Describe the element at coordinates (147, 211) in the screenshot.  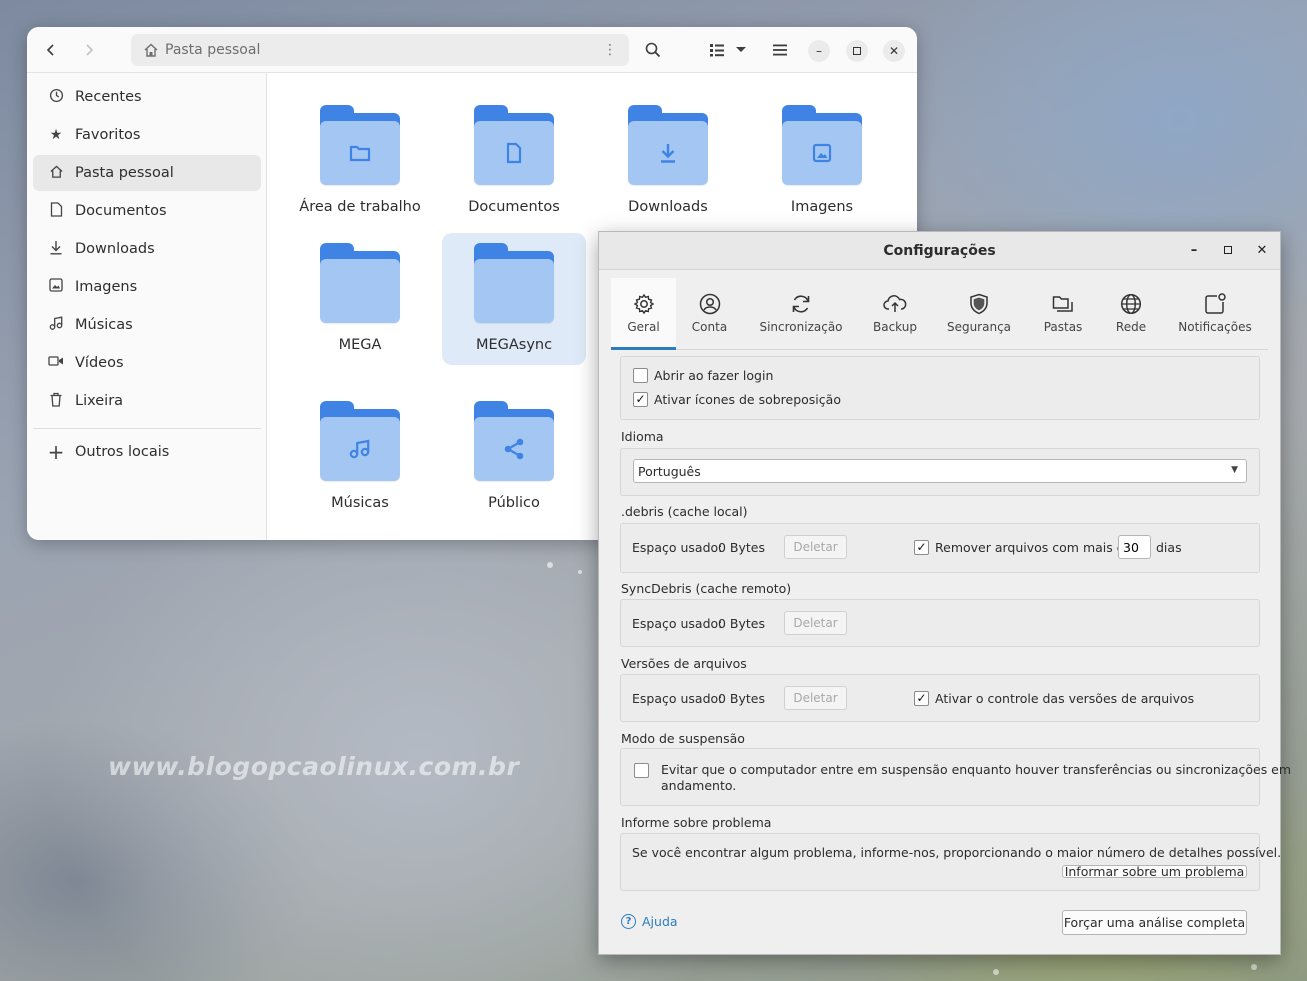
I see `sidebar-item-documents: Documentos` at that location.